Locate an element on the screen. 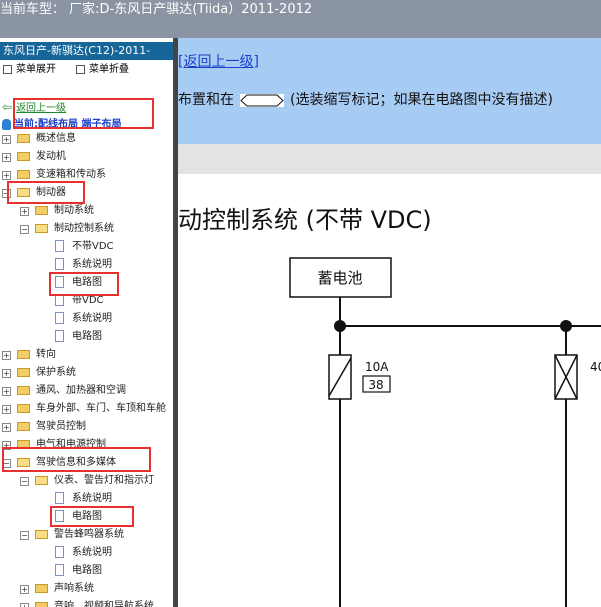  back-arrow-icon: ⇦ is located at coordinates (7, 107).